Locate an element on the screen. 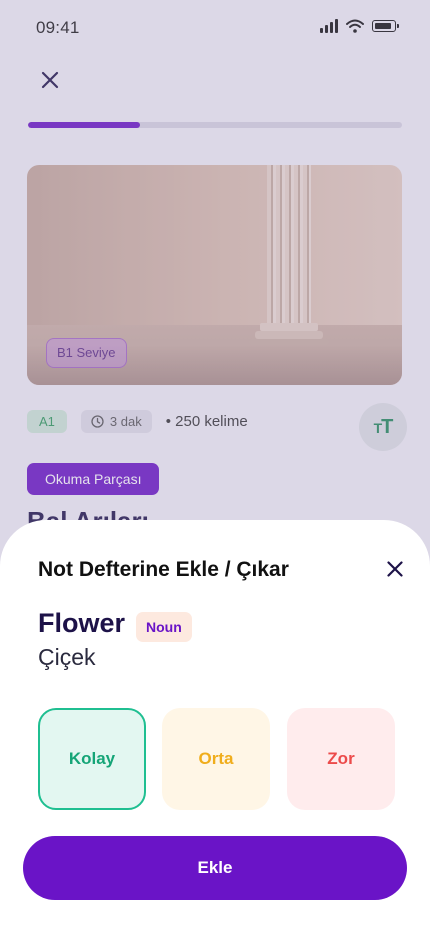 The height and width of the screenshot is (930, 430). add-button: Ekle is located at coordinates (215, 868).